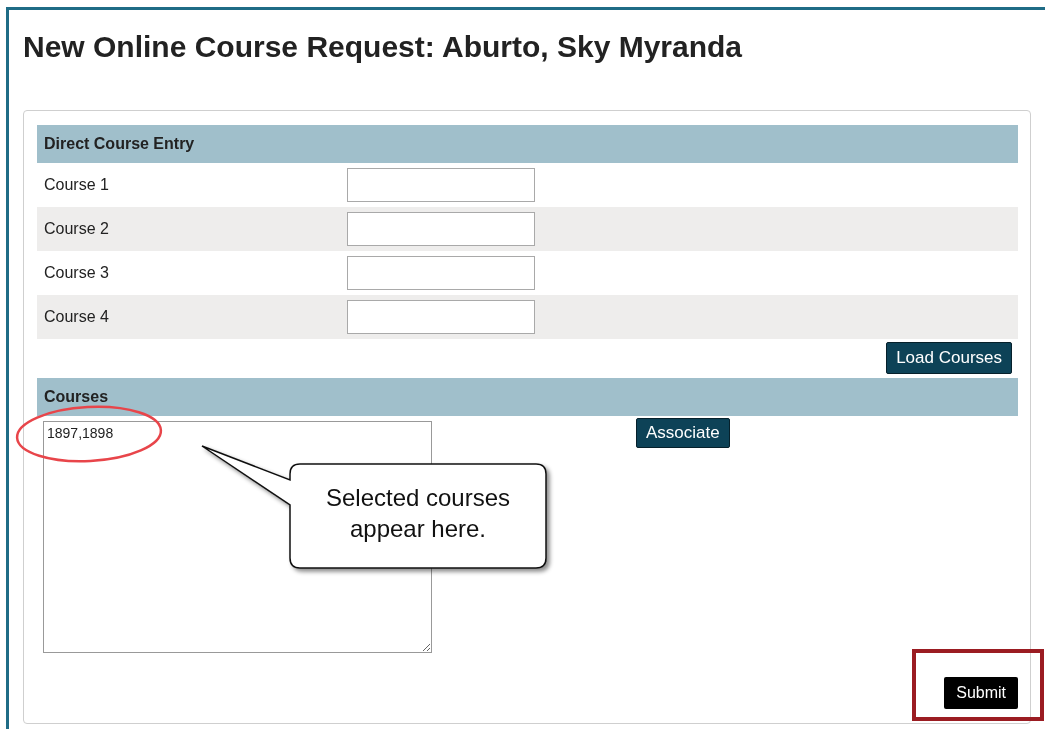 The image size is (1045, 731). I want to click on field-label: Course 4, so click(76, 317).